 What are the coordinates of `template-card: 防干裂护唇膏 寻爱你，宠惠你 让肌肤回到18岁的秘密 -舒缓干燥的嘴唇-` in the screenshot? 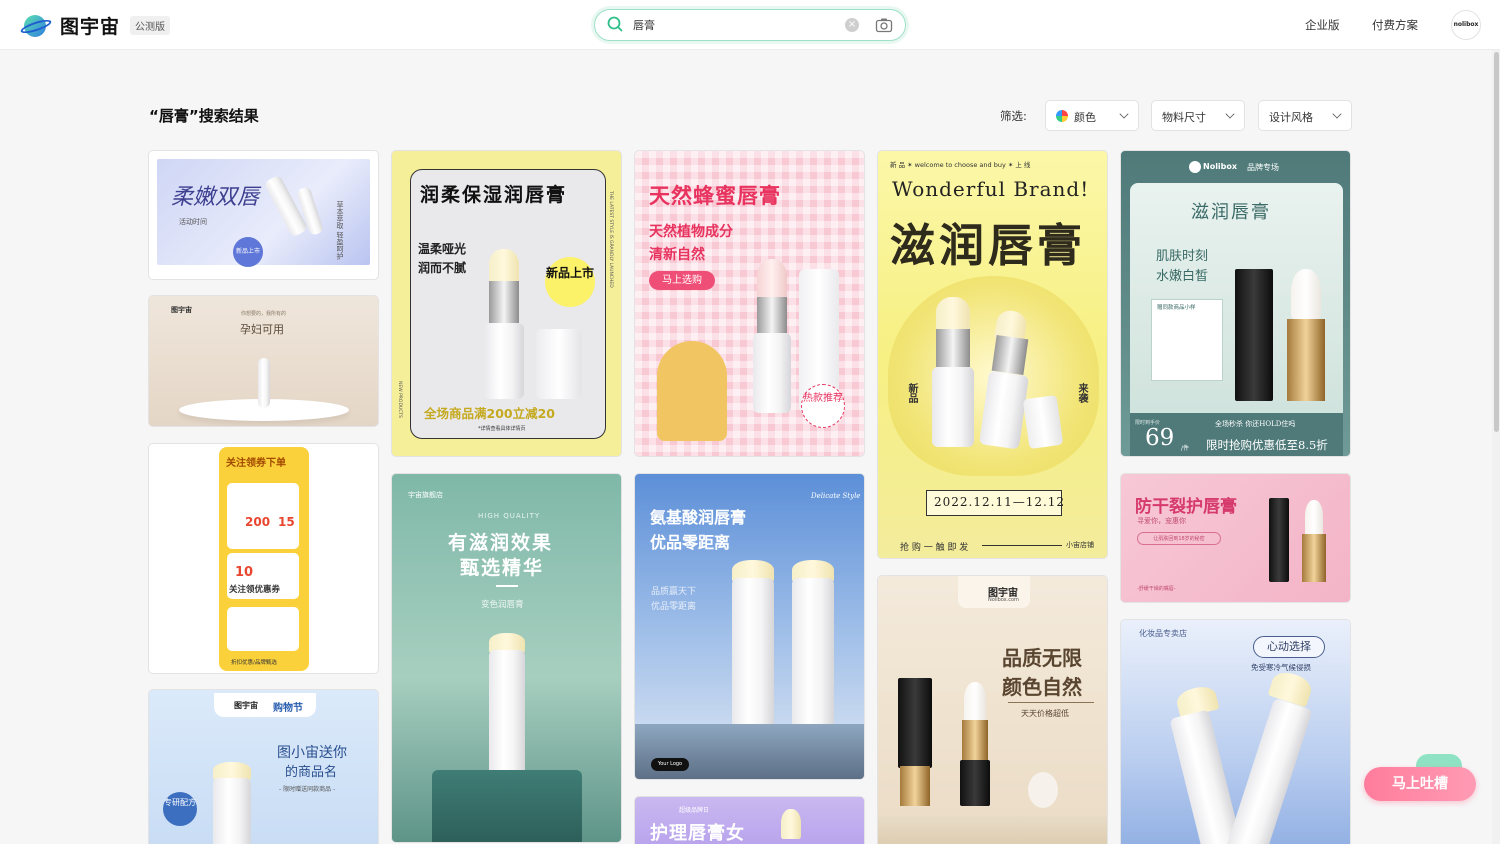 It's located at (1235, 538).